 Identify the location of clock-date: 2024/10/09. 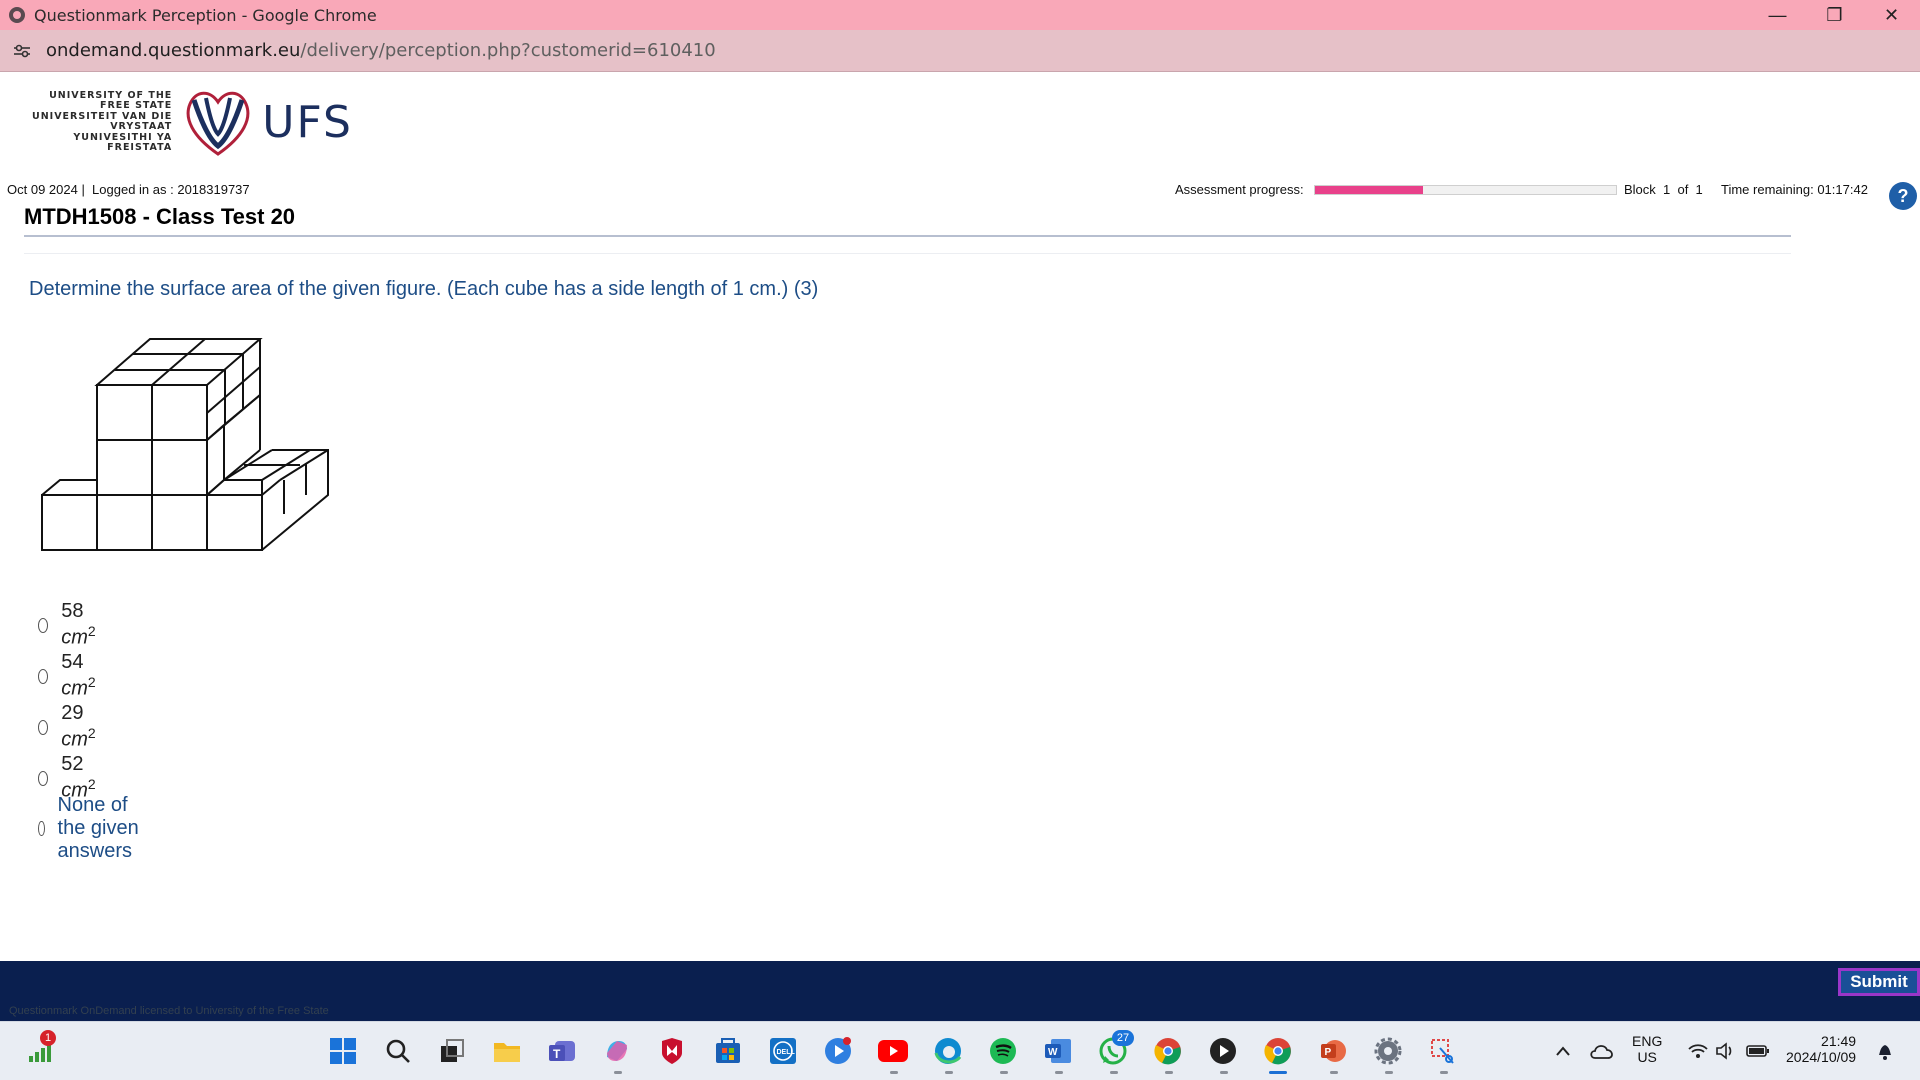
(1821, 1057).